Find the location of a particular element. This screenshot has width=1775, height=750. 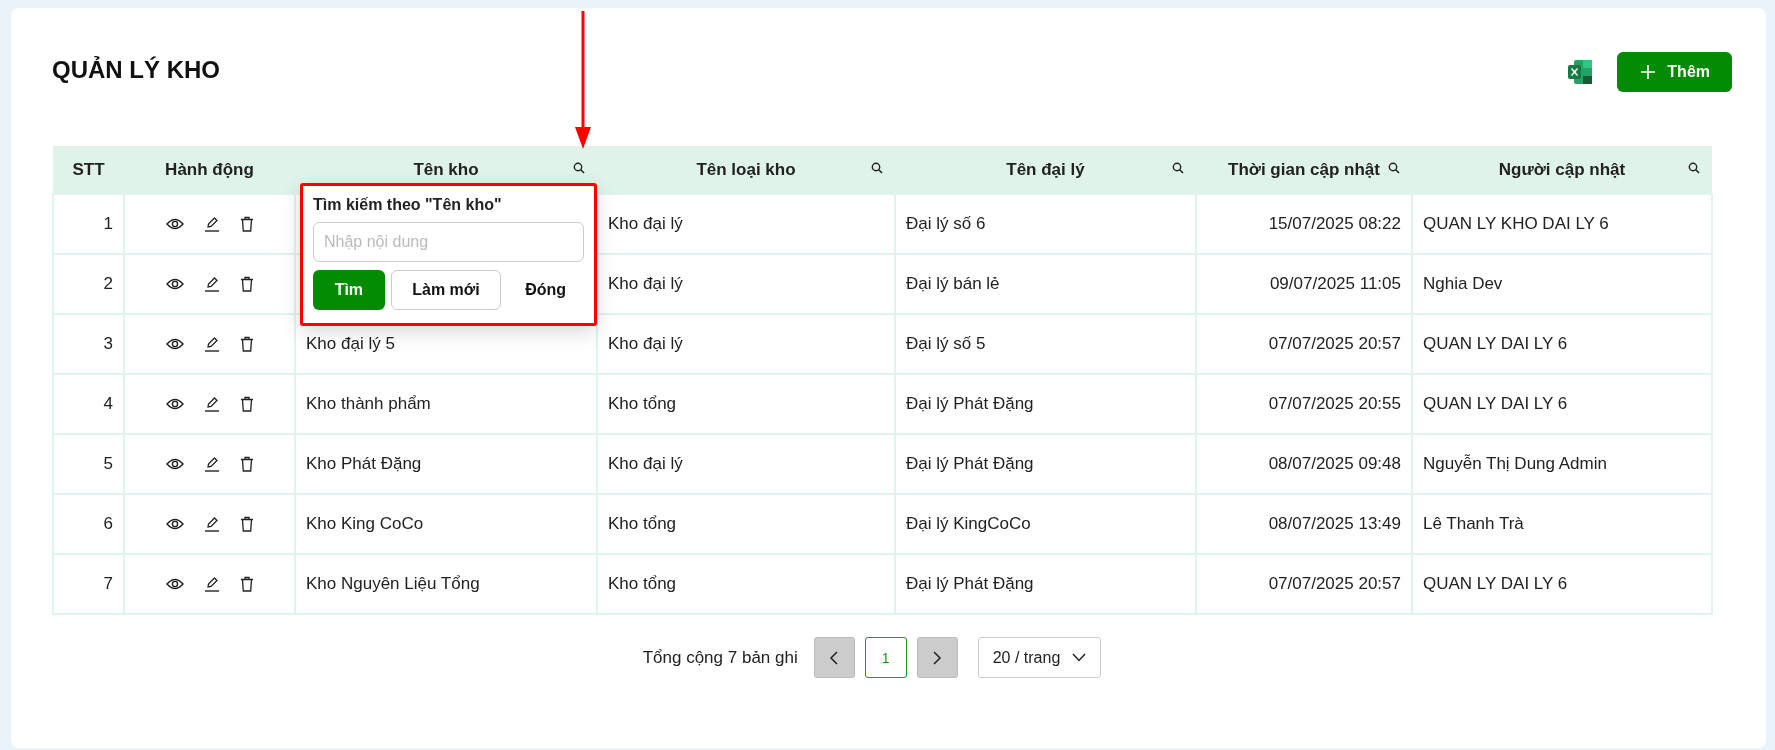

table-cell: 4 is located at coordinates (108, 403).